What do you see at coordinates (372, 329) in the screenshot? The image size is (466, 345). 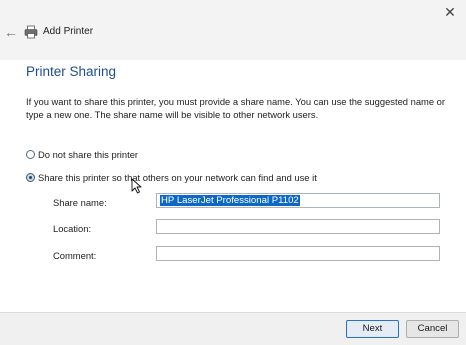 I see `next-button: Next` at bounding box center [372, 329].